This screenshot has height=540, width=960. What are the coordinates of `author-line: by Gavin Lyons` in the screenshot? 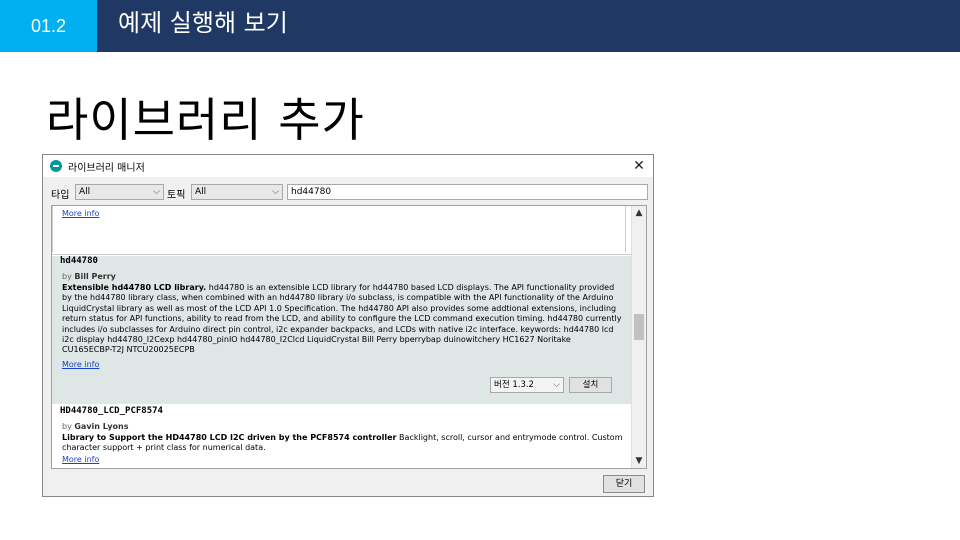 It's located at (95, 427).